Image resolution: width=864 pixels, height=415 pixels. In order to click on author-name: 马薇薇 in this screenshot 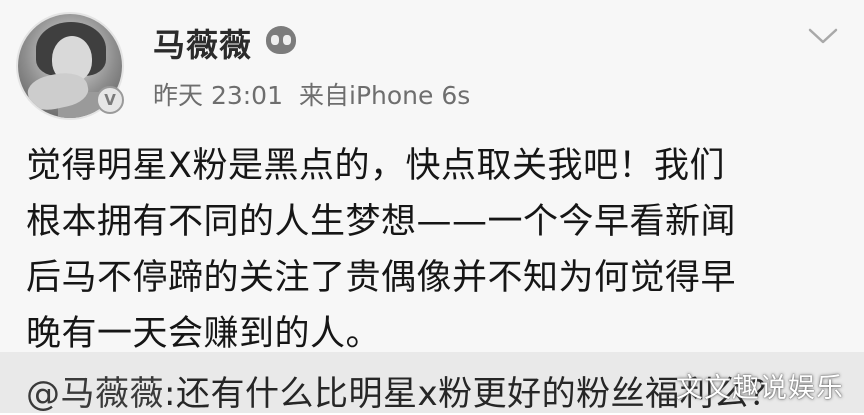, I will do `click(202, 43)`.